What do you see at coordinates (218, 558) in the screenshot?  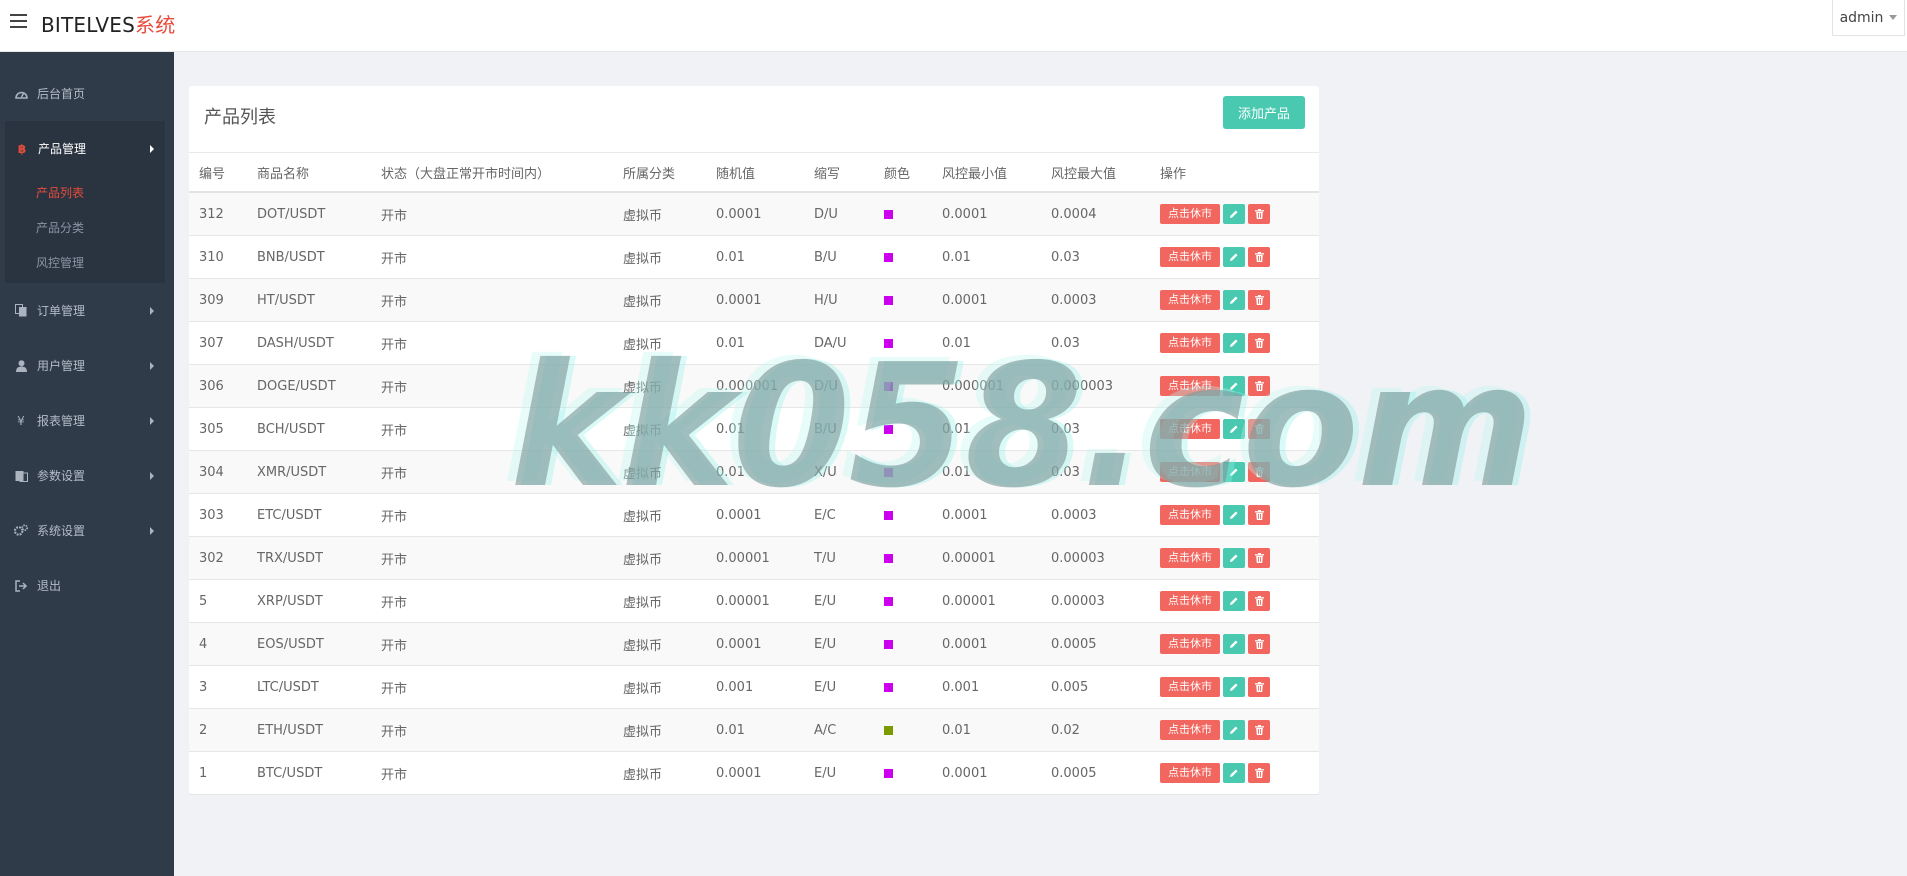 I see `cell-id: 302` at bounding box center [218, 558].